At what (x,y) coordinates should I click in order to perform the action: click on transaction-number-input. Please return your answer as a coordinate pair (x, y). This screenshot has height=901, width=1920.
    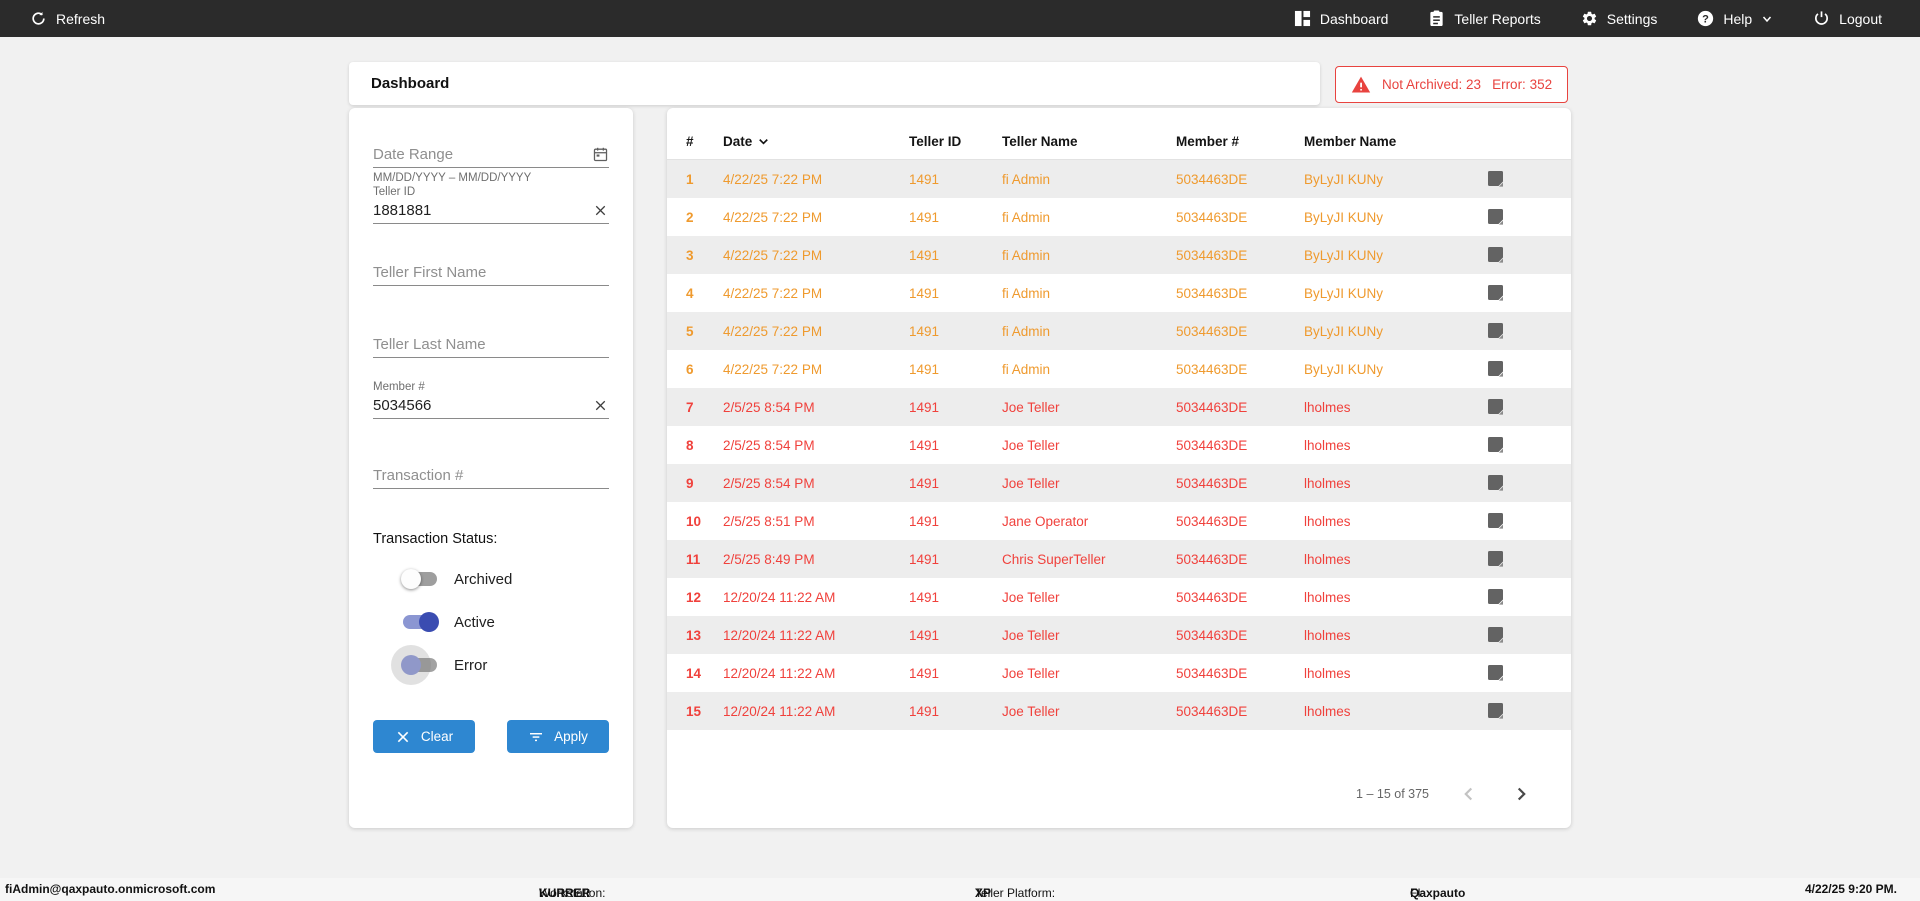
    Looking at the image, I should click on (491, 475).